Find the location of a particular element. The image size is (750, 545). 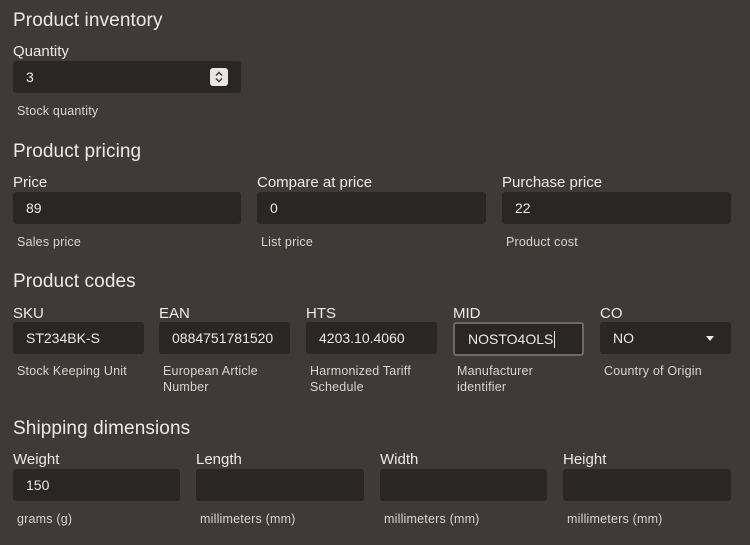

ean-help-line-1: European Article is located at coordinates (210, 371).